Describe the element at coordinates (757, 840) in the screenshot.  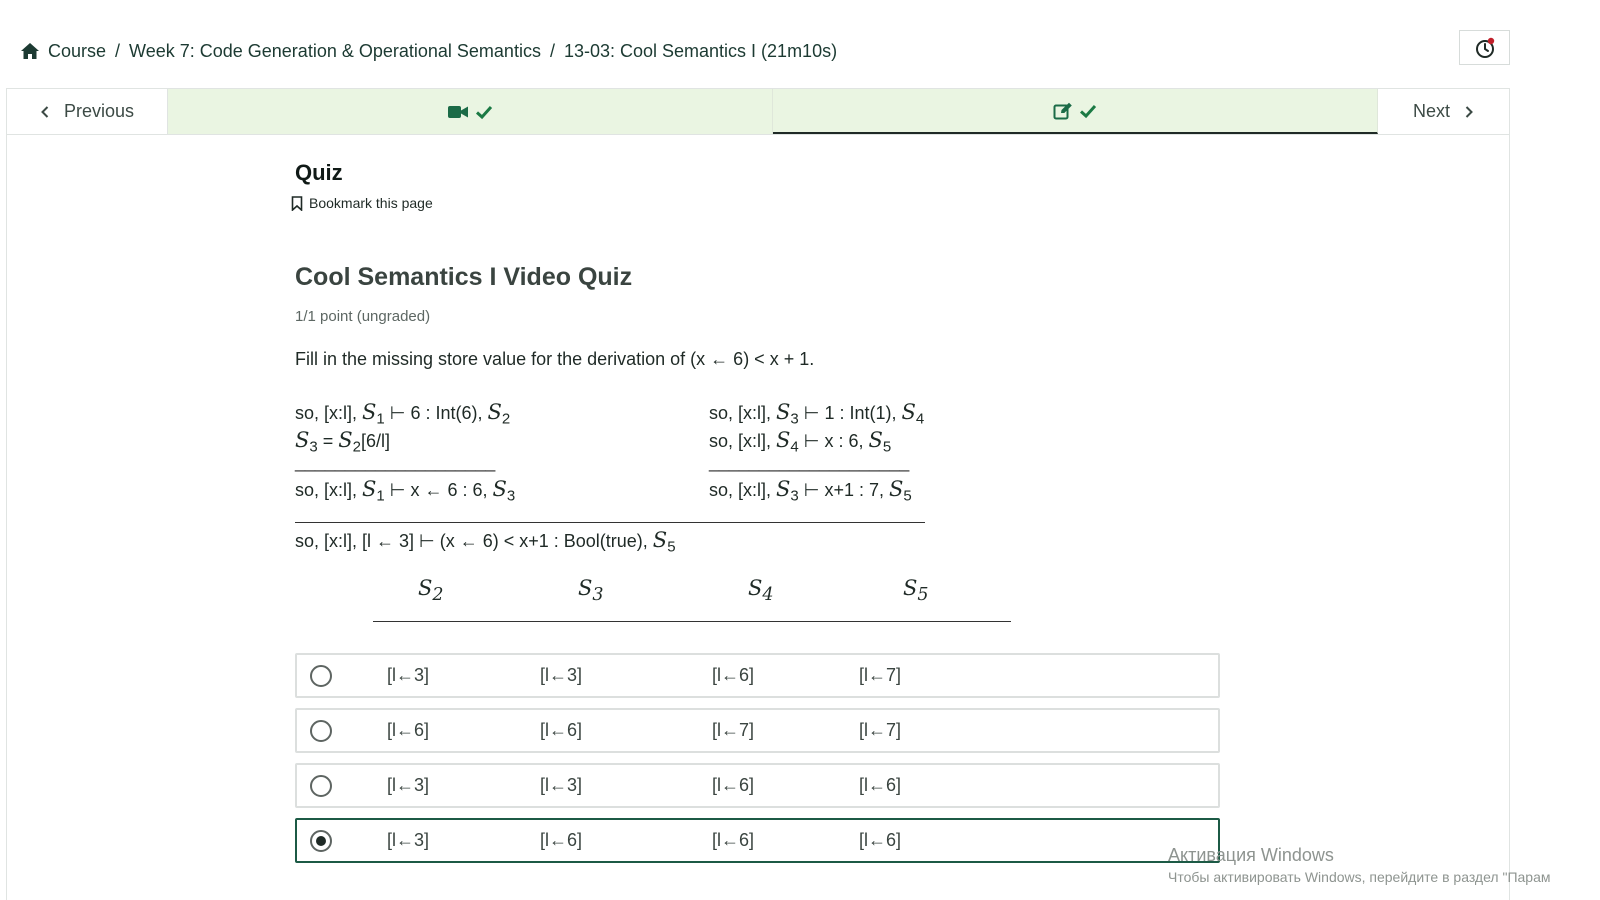
I see `answer-choice-4: [l←3] [l←6] [l←6] [l←6]` at that location.